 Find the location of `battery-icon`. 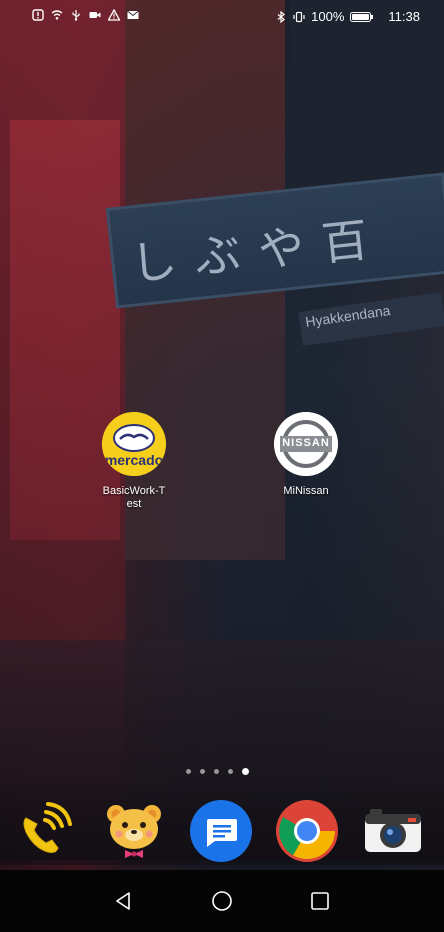

battery-icon is located at coordinates (362, 16).